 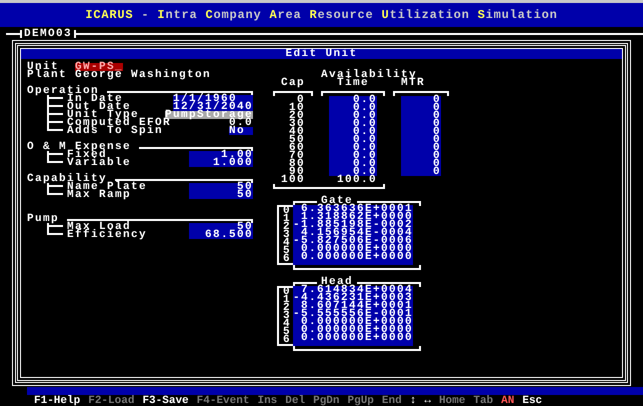 What do you see at coordinates (297, 172) in the screenshot?
I see `capacity-value: 90` at bounding box center [297, 172].